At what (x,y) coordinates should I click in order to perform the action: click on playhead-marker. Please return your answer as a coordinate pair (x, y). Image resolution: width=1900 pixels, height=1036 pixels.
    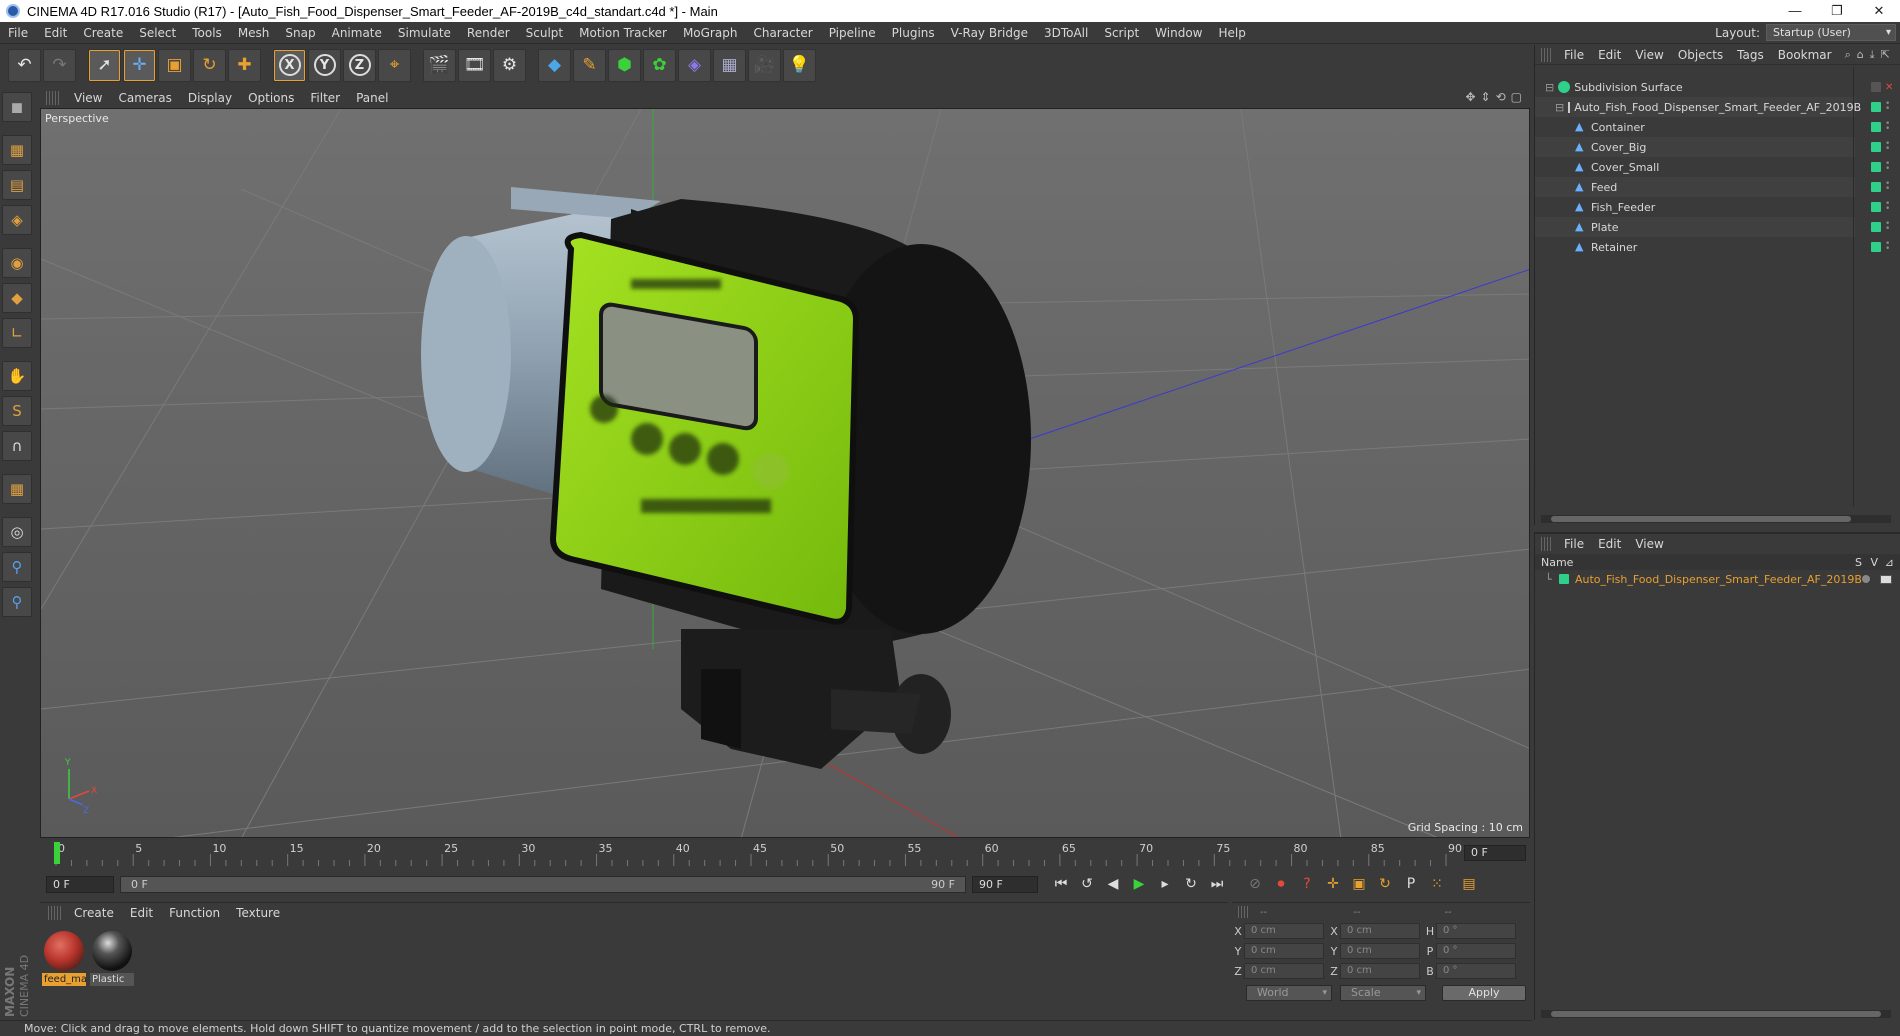
    Looking at the image, I should click on (57, 853).